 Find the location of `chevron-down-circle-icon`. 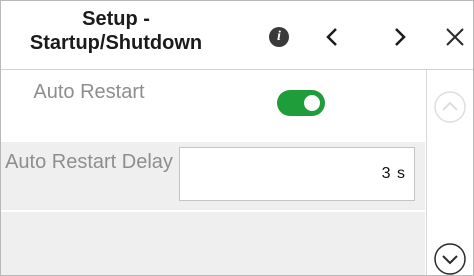

chevron-down-circle-icon is located at coordinates (450, 259).